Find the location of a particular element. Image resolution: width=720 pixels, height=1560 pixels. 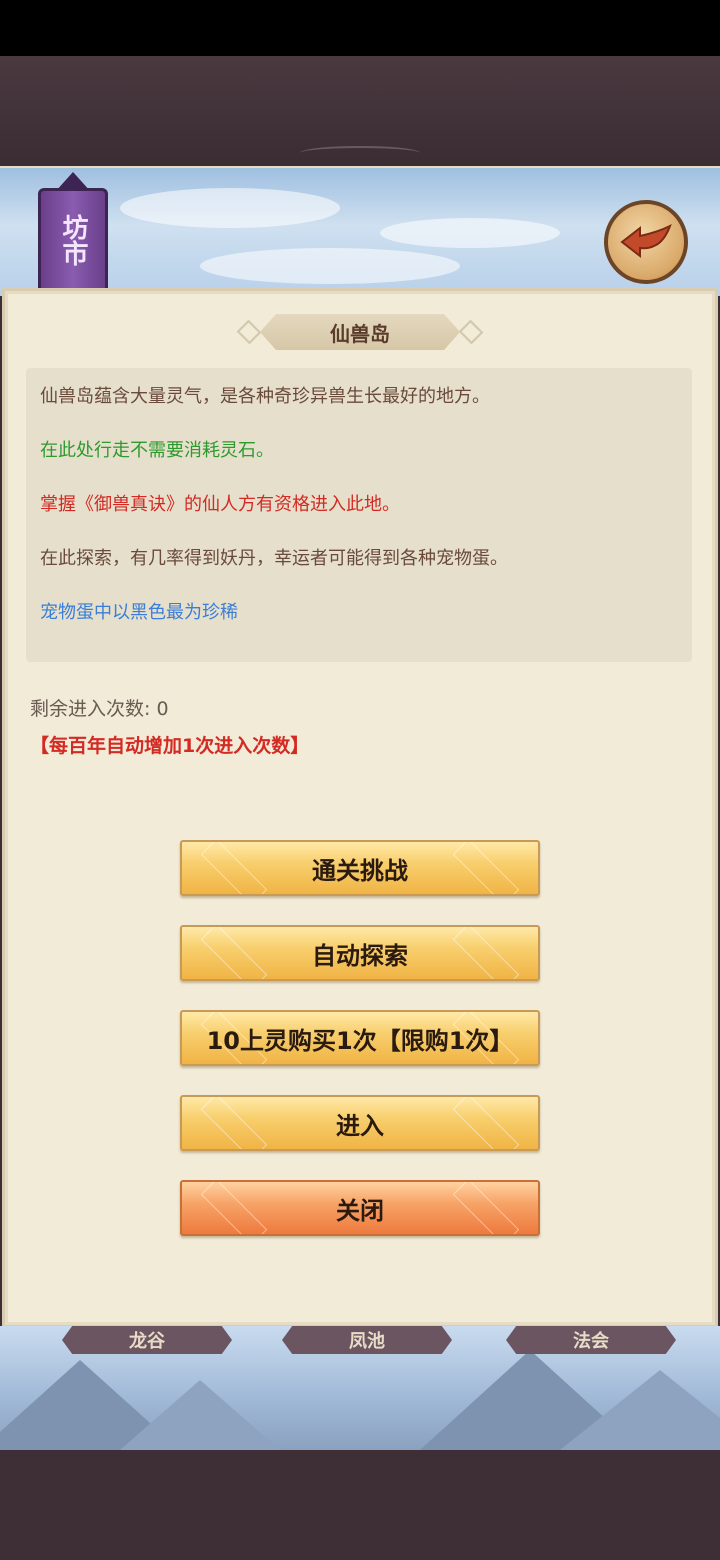

back-arrow-icon is located at coordinates (646, 241).